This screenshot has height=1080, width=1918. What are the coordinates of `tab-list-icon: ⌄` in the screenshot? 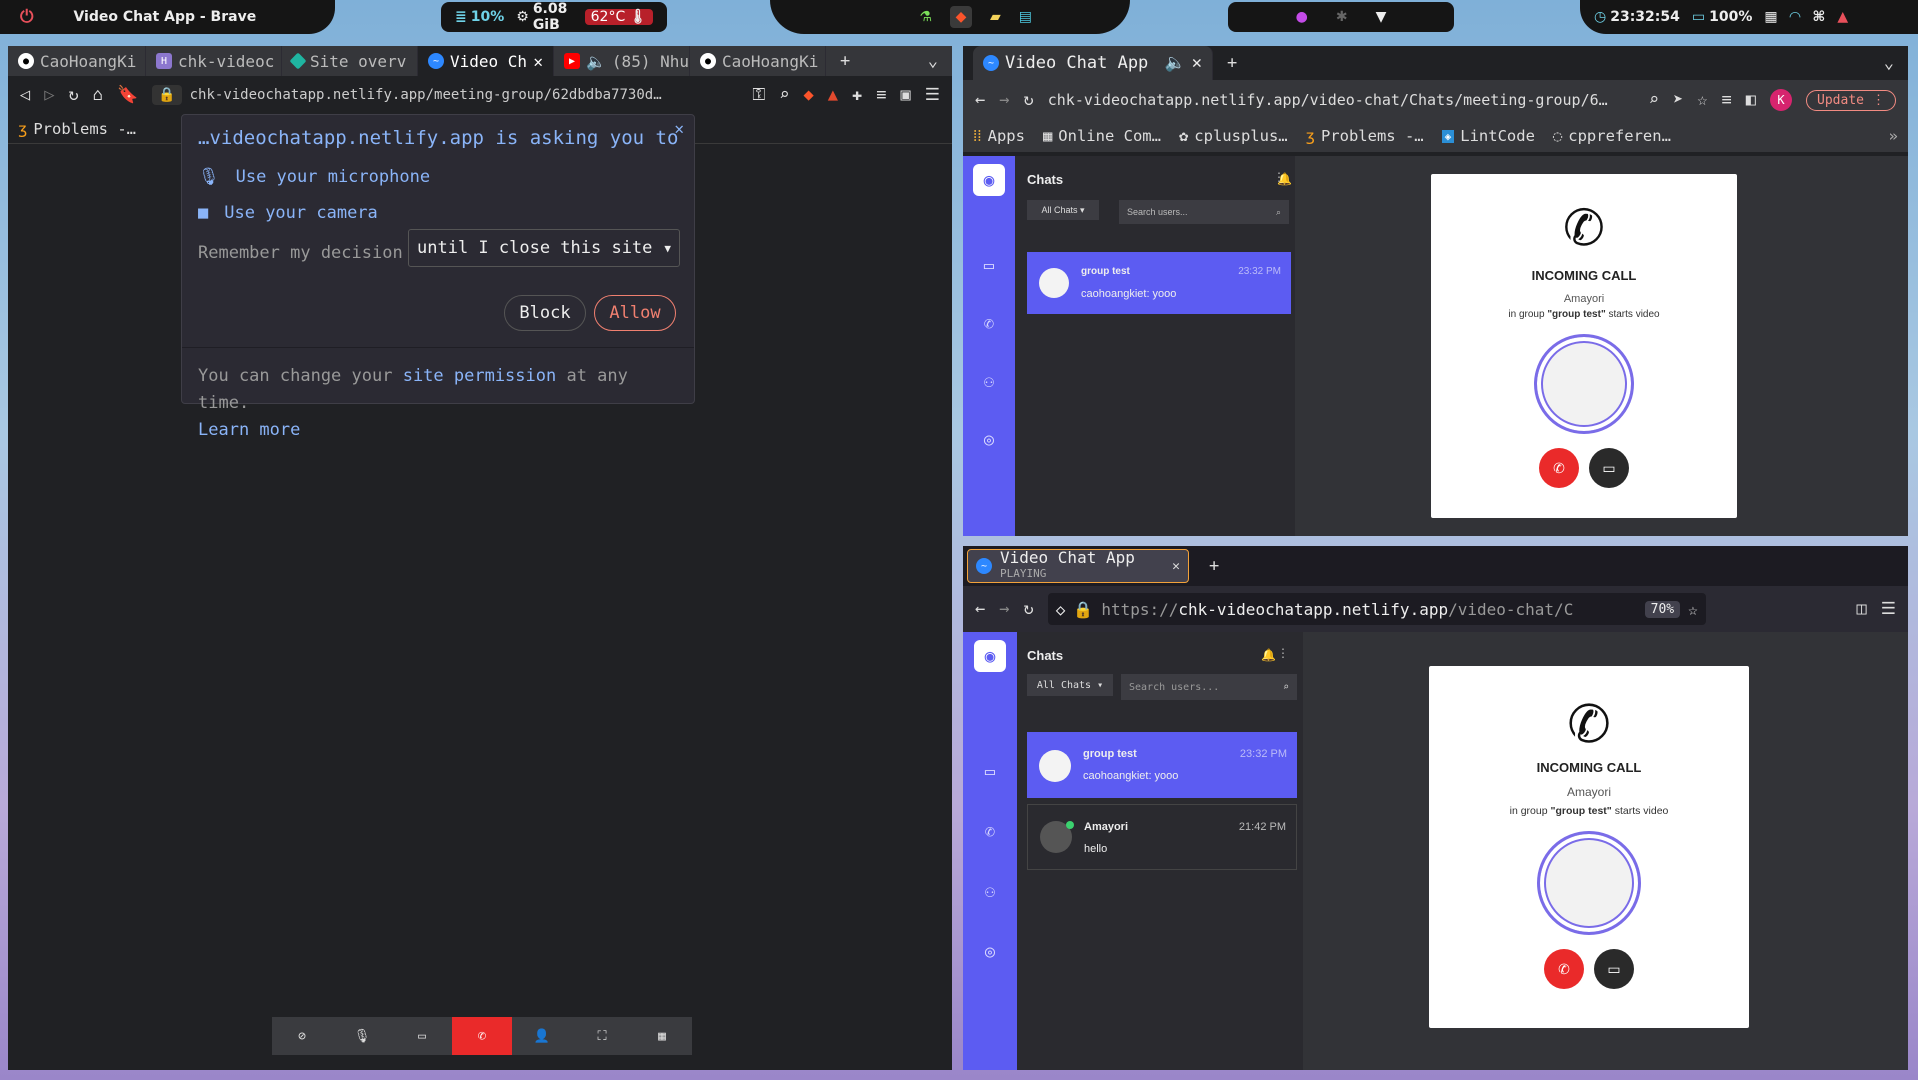 It's located at (933, 61).